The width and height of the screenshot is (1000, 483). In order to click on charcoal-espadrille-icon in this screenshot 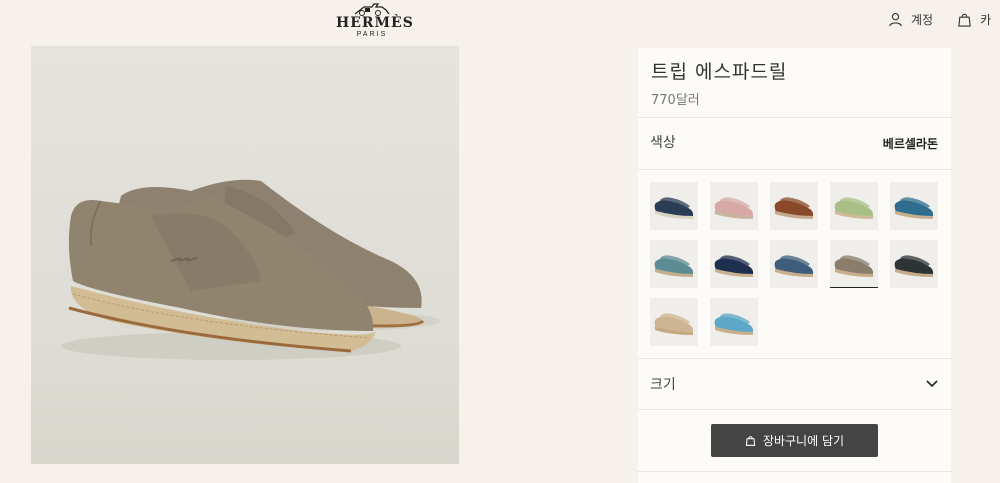, I will do `click(914, 266)`.